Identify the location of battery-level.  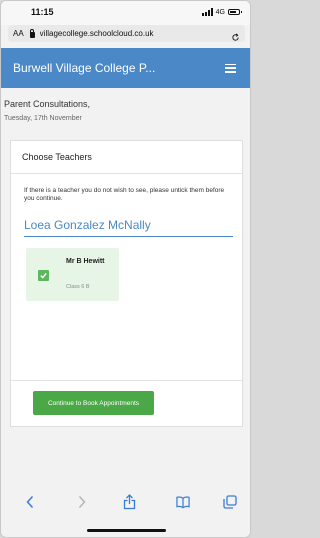
(233, 12).